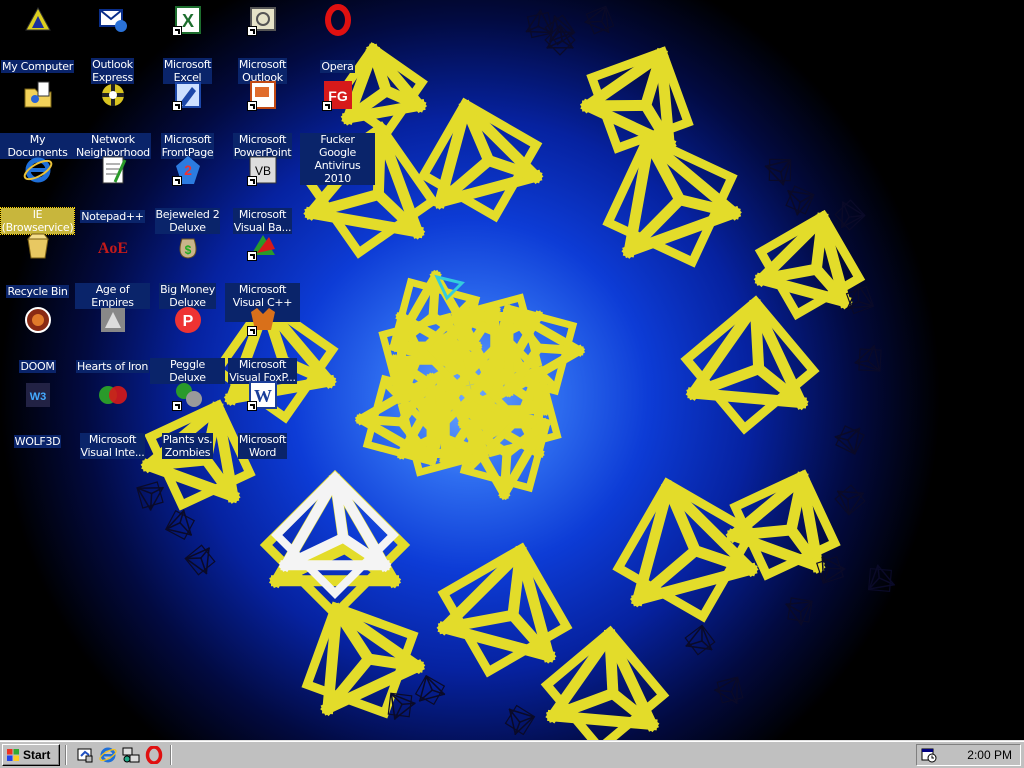  Describe the element at coordinates (38, 245) in the screenshot. I see `recycle-bin-icon` at that location.